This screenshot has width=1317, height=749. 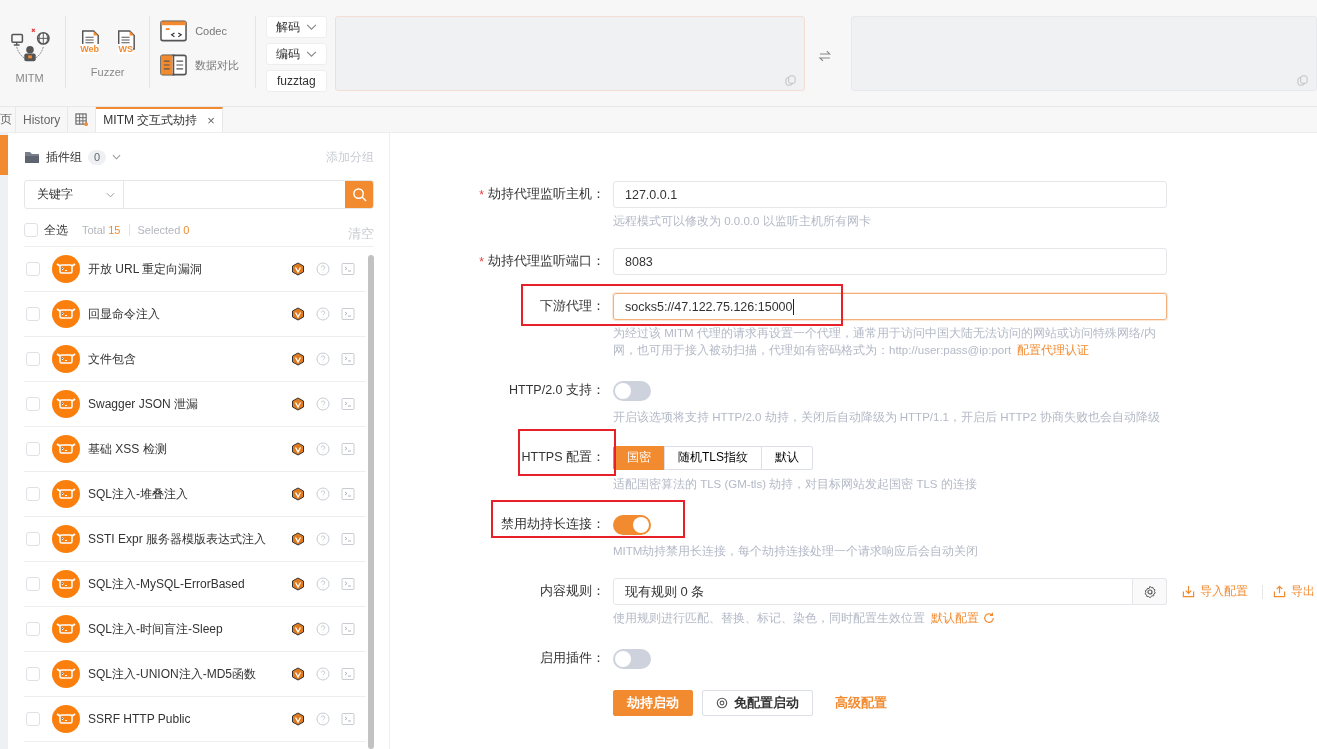 What do you see at coordinates (159, 119) in the screenshot?
I see `tab: MITM 交互式劫持 ×` at bounding box center [159, 119].